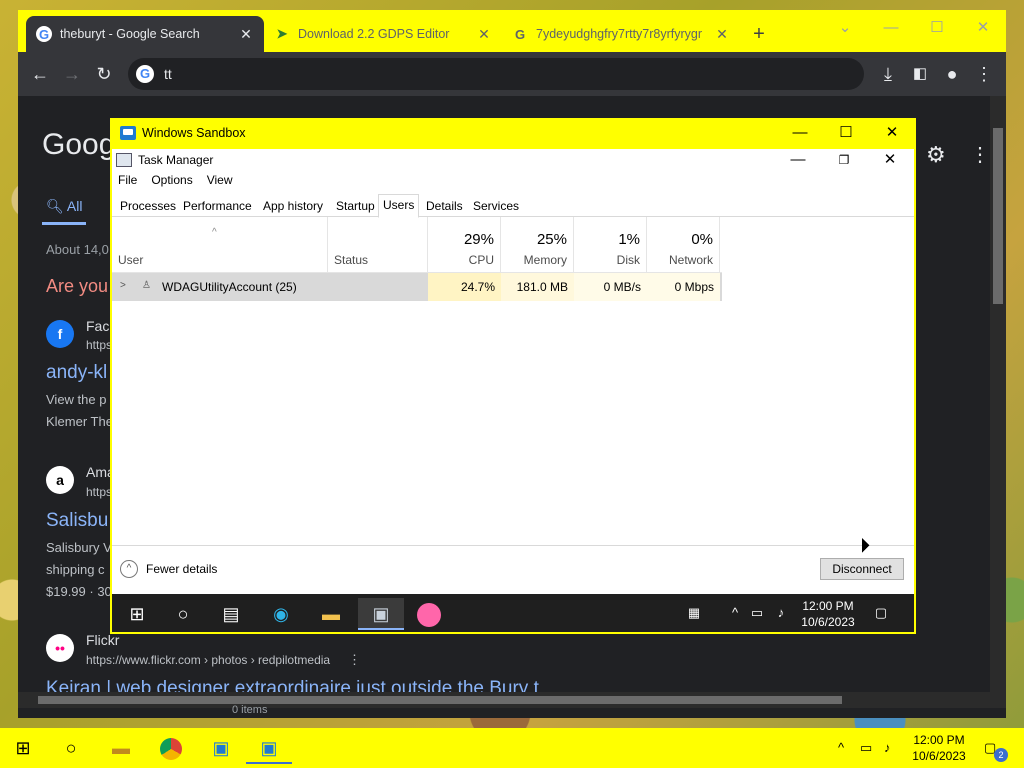 This screenshot has width=1024, height=768. Describe the element at coordinates (998, 394) in the screenshot. I see `vertical-scrollbar` at that location.